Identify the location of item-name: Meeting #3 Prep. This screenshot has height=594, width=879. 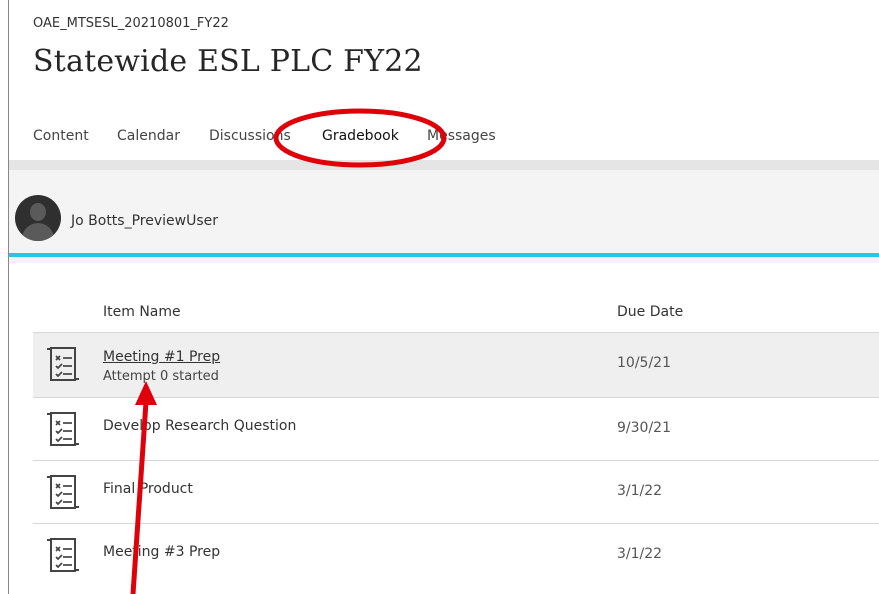
(161, 552).